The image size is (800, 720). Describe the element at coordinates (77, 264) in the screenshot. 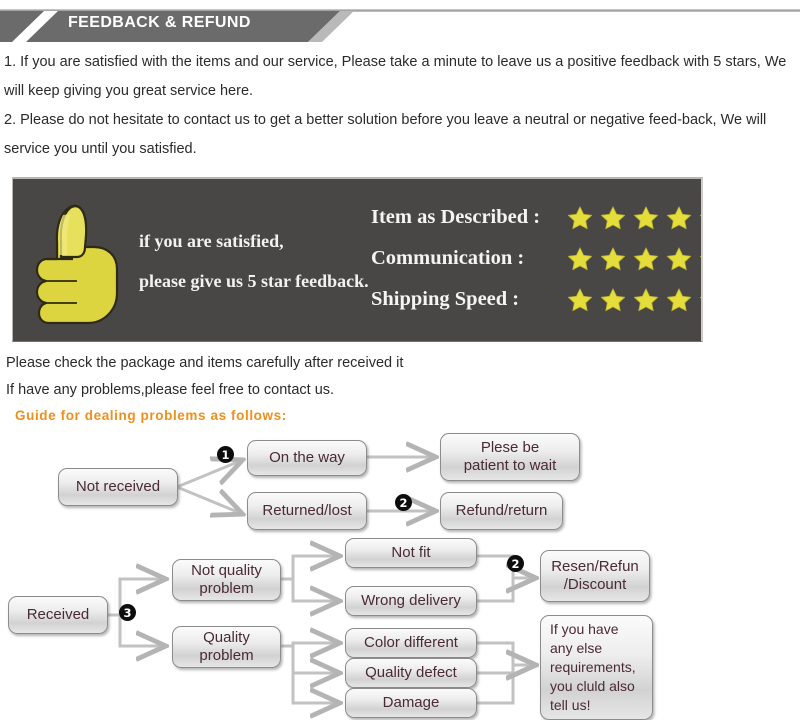

I see `thumbs-up-icon` at that location.